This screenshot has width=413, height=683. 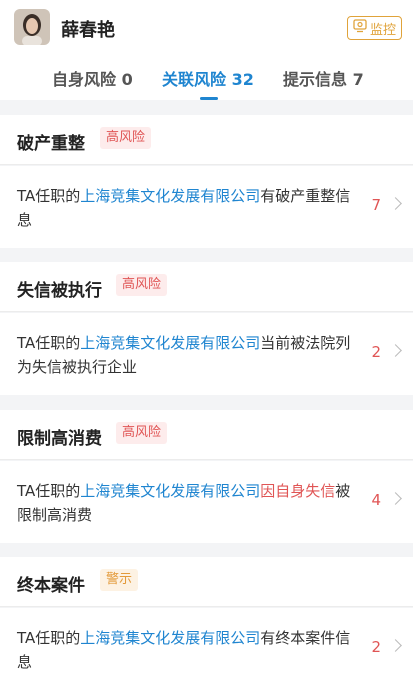 I want to click on section-title: 限制高消费, so click(x=59, y=439).